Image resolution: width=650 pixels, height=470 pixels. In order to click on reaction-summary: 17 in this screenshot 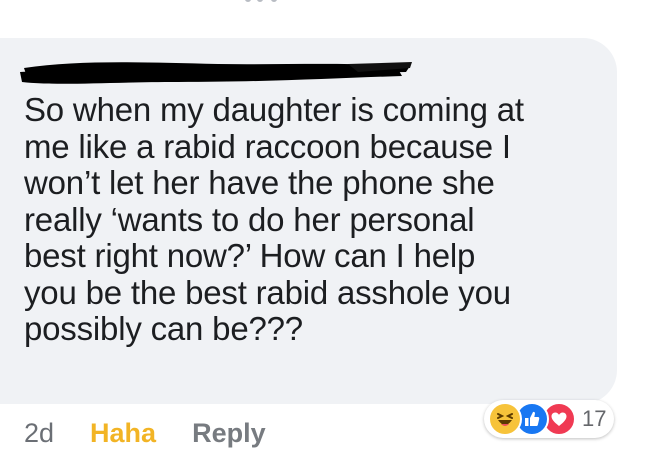, I will do `click(549, 419)`.